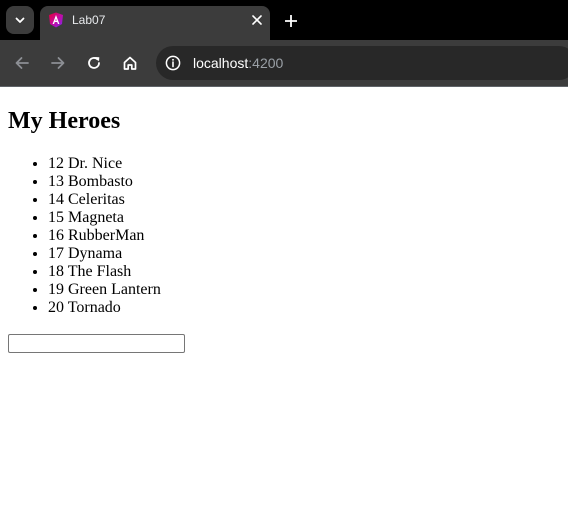  Describe the element at coordinates (99, 271) in the screenshot. I see `hero-name: The Flash` at that location.